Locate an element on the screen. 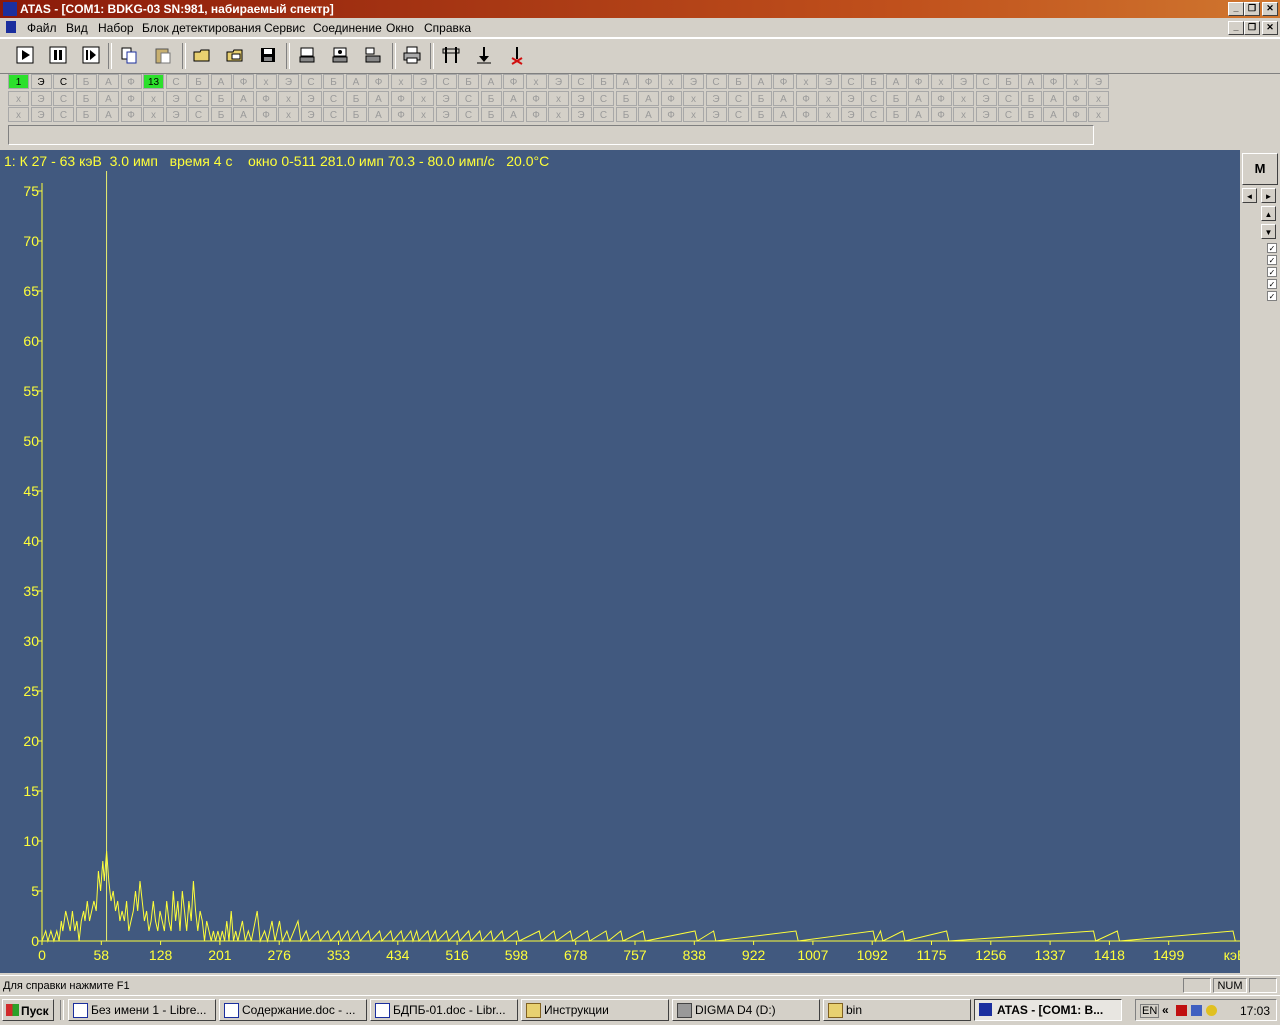 This screenshot has height=1025, width=1280. power-icon is located at coordinates (1211, 1010).